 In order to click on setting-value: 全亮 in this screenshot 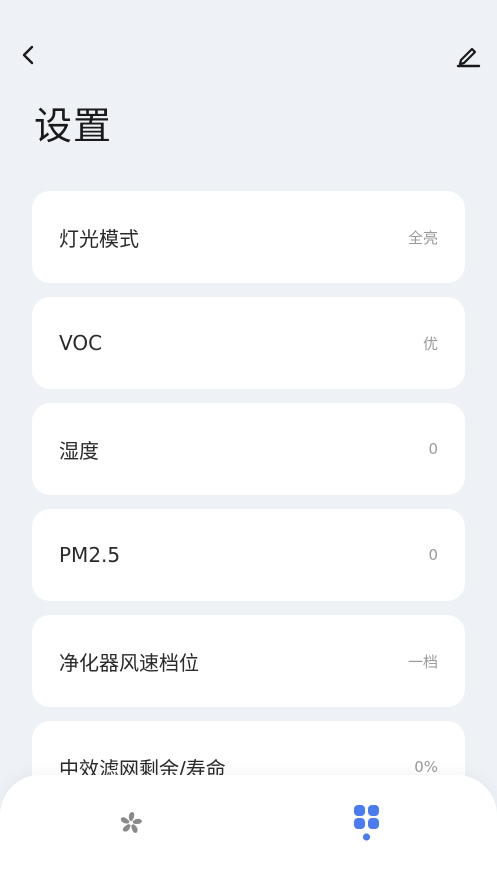, I will do `click(422, 237)`.